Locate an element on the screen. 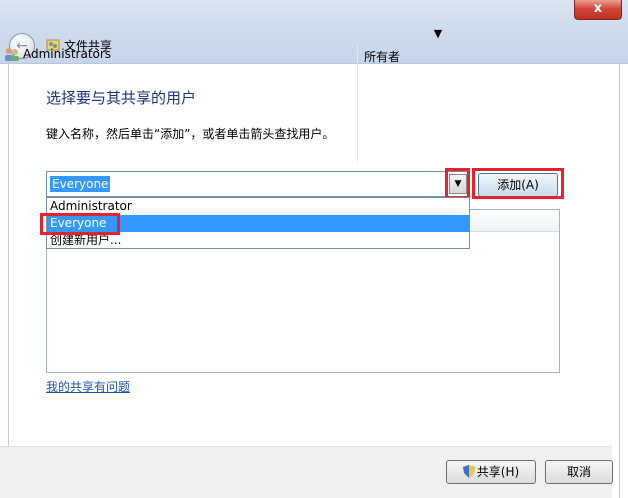 This screenshot has width=628, height=498. highlight-everyone-box is located at coordinates (80, 224).